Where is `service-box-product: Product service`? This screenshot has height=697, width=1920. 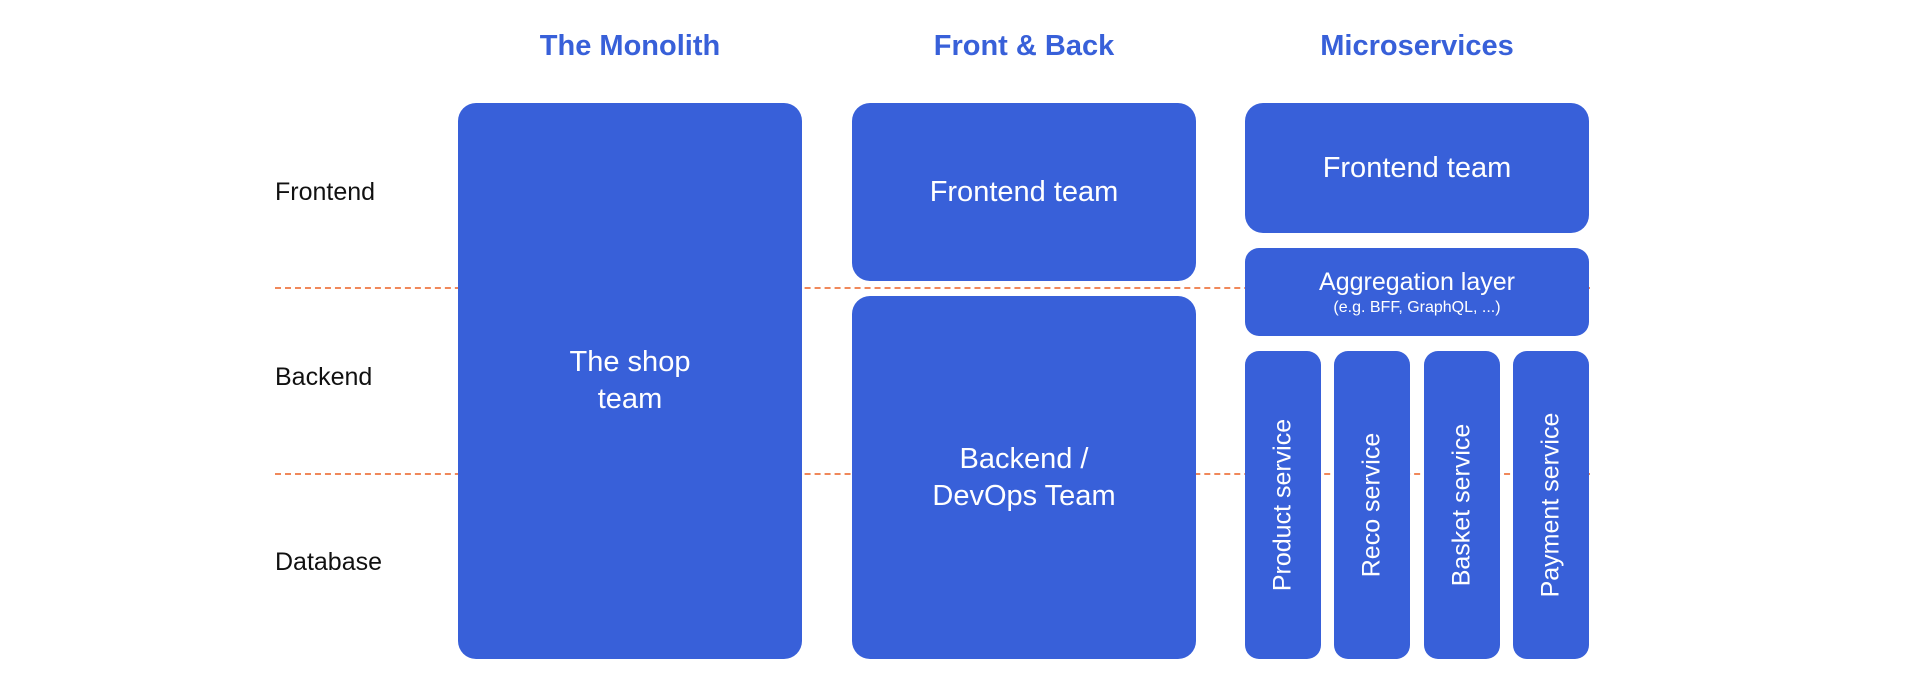
service-box-product: Product service is located at coordinates (1283, 505).